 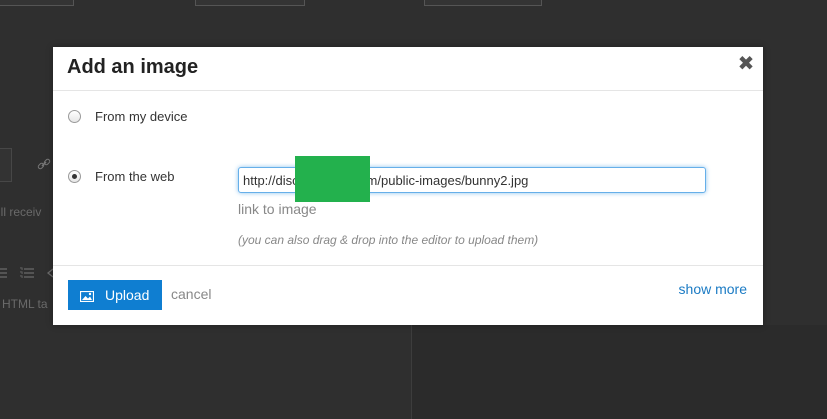 What do you see at coordinates (408, 69) in the screenshot?
I see `dialog-header: Add an image ✖` at bounding box center [408, 69].